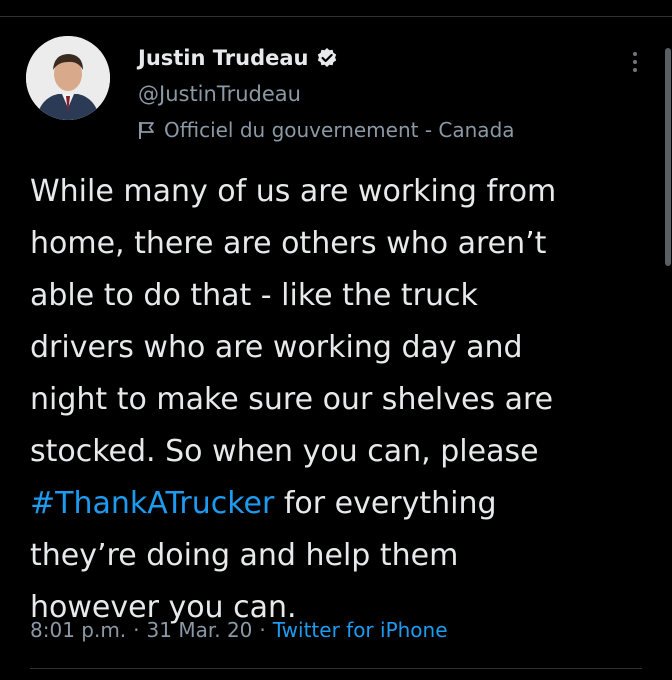 This screenshot has height=680, width=672. What do you see at coordinates (336, 16) in the screenshot?
I see `top-divider` at bounding box center [336, 16].